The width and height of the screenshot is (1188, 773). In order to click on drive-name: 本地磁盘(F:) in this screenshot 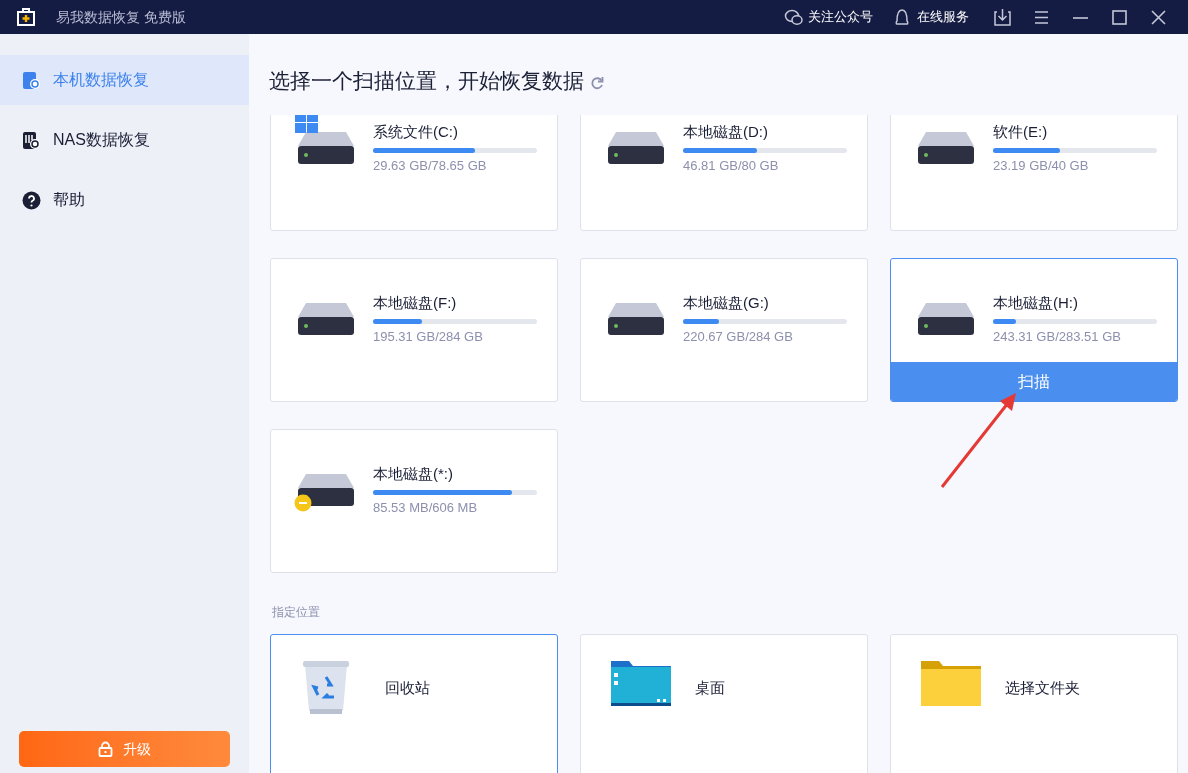, I will do `click(415, 303)`.